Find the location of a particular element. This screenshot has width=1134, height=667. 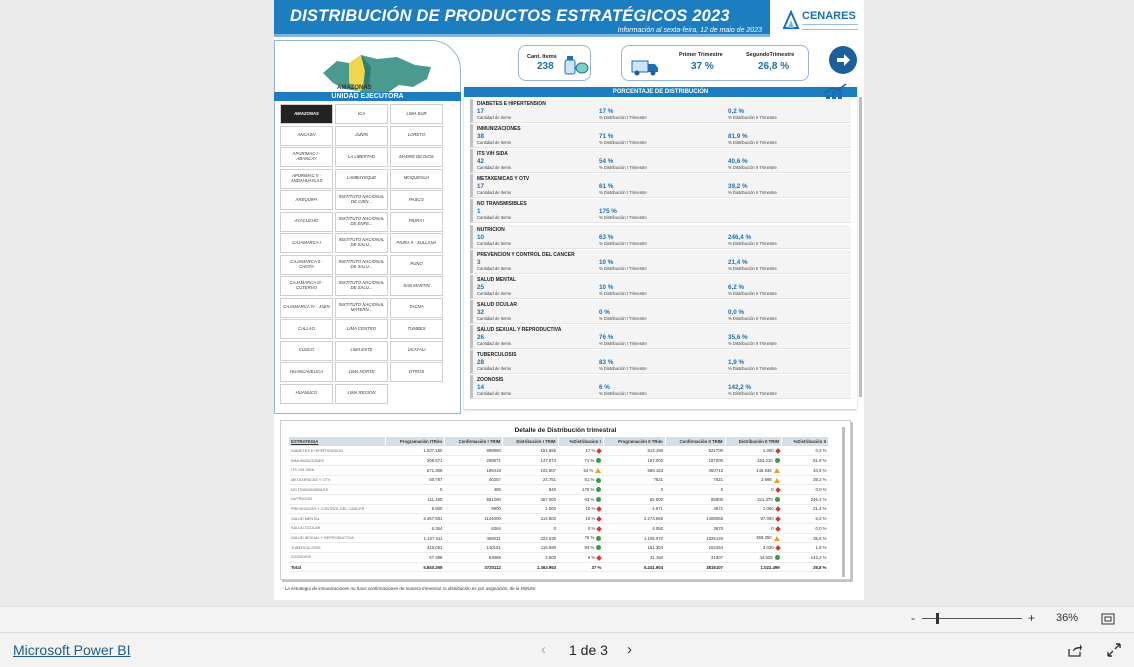

unit-option: UCAYALI is located at coordinates (416, 350).